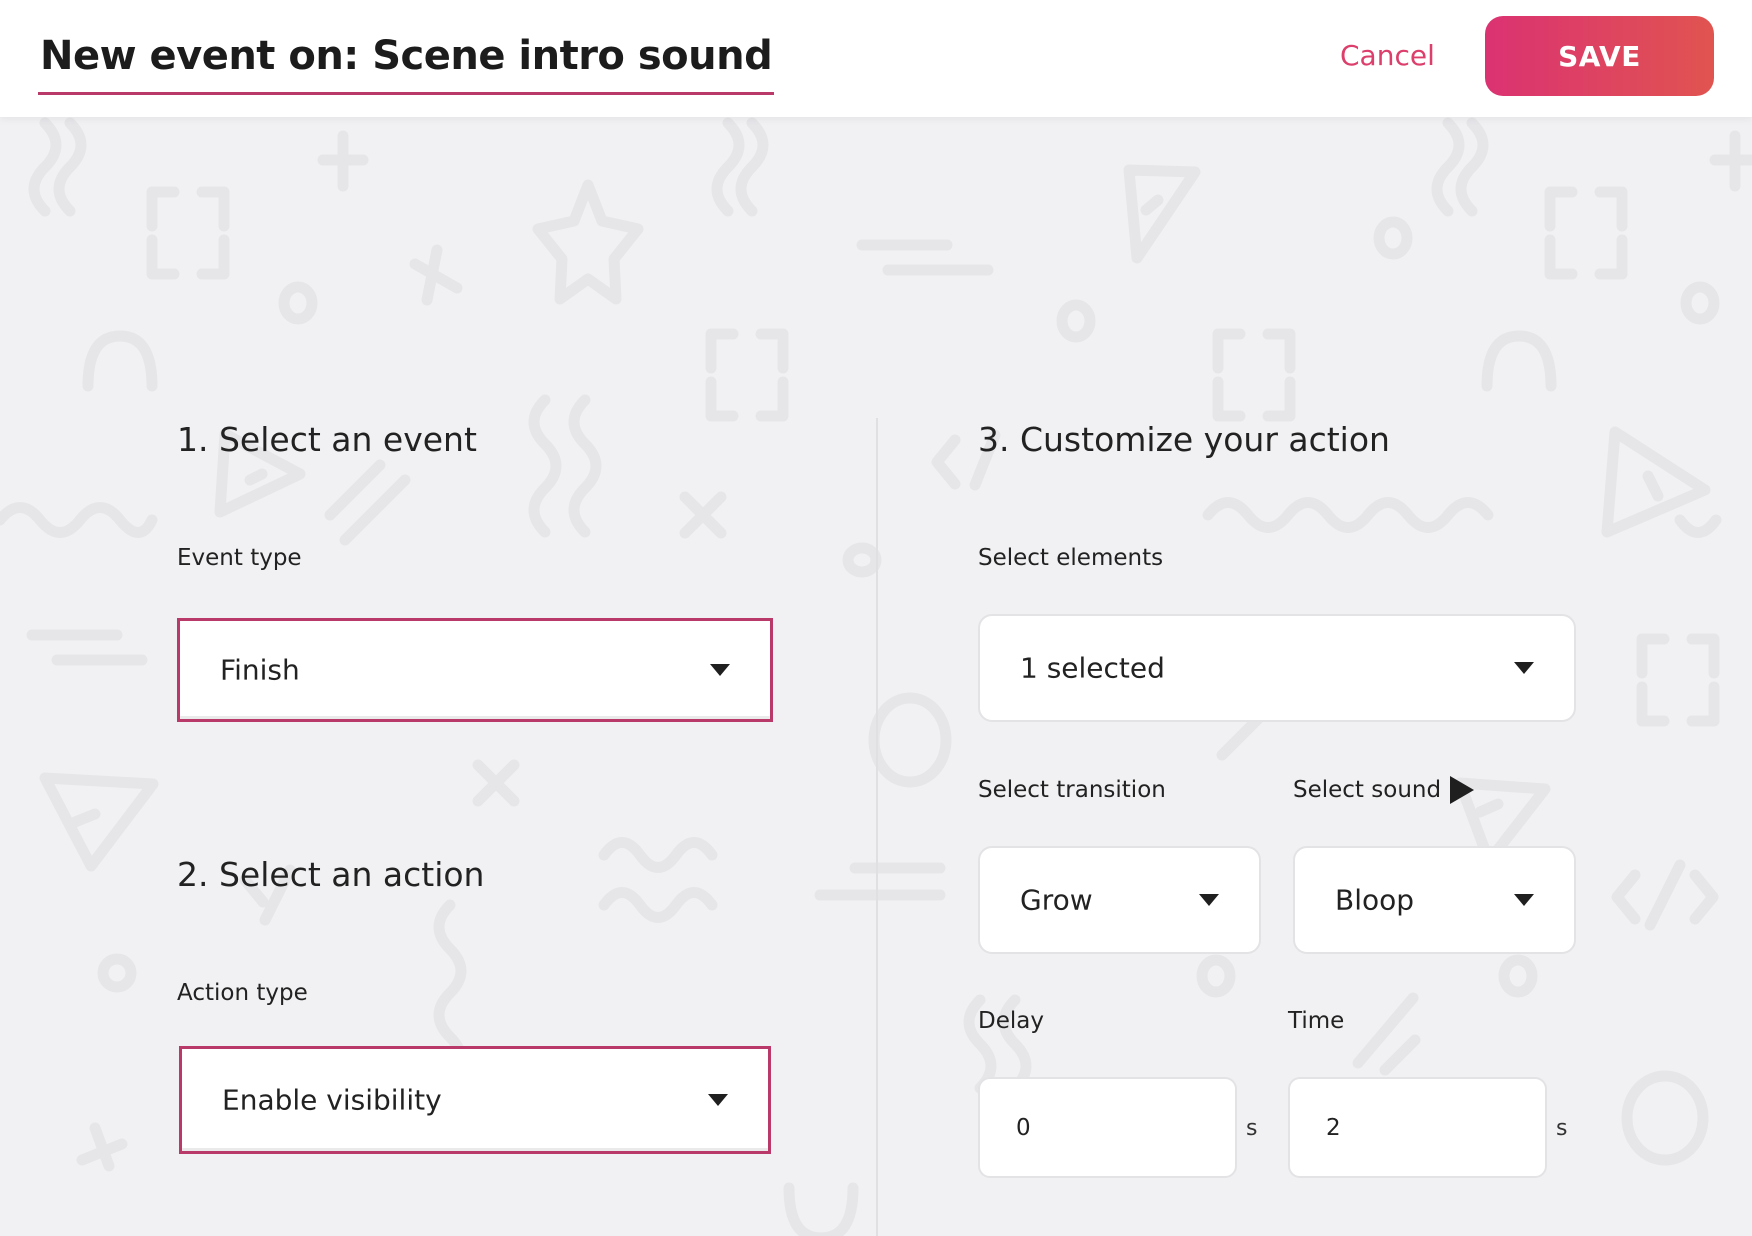 The width and height of the screenshot is (1752, 1236). Describe the element at coordinates (1562, 1128) in the screenshot. I see `time-unit: s` at that location.